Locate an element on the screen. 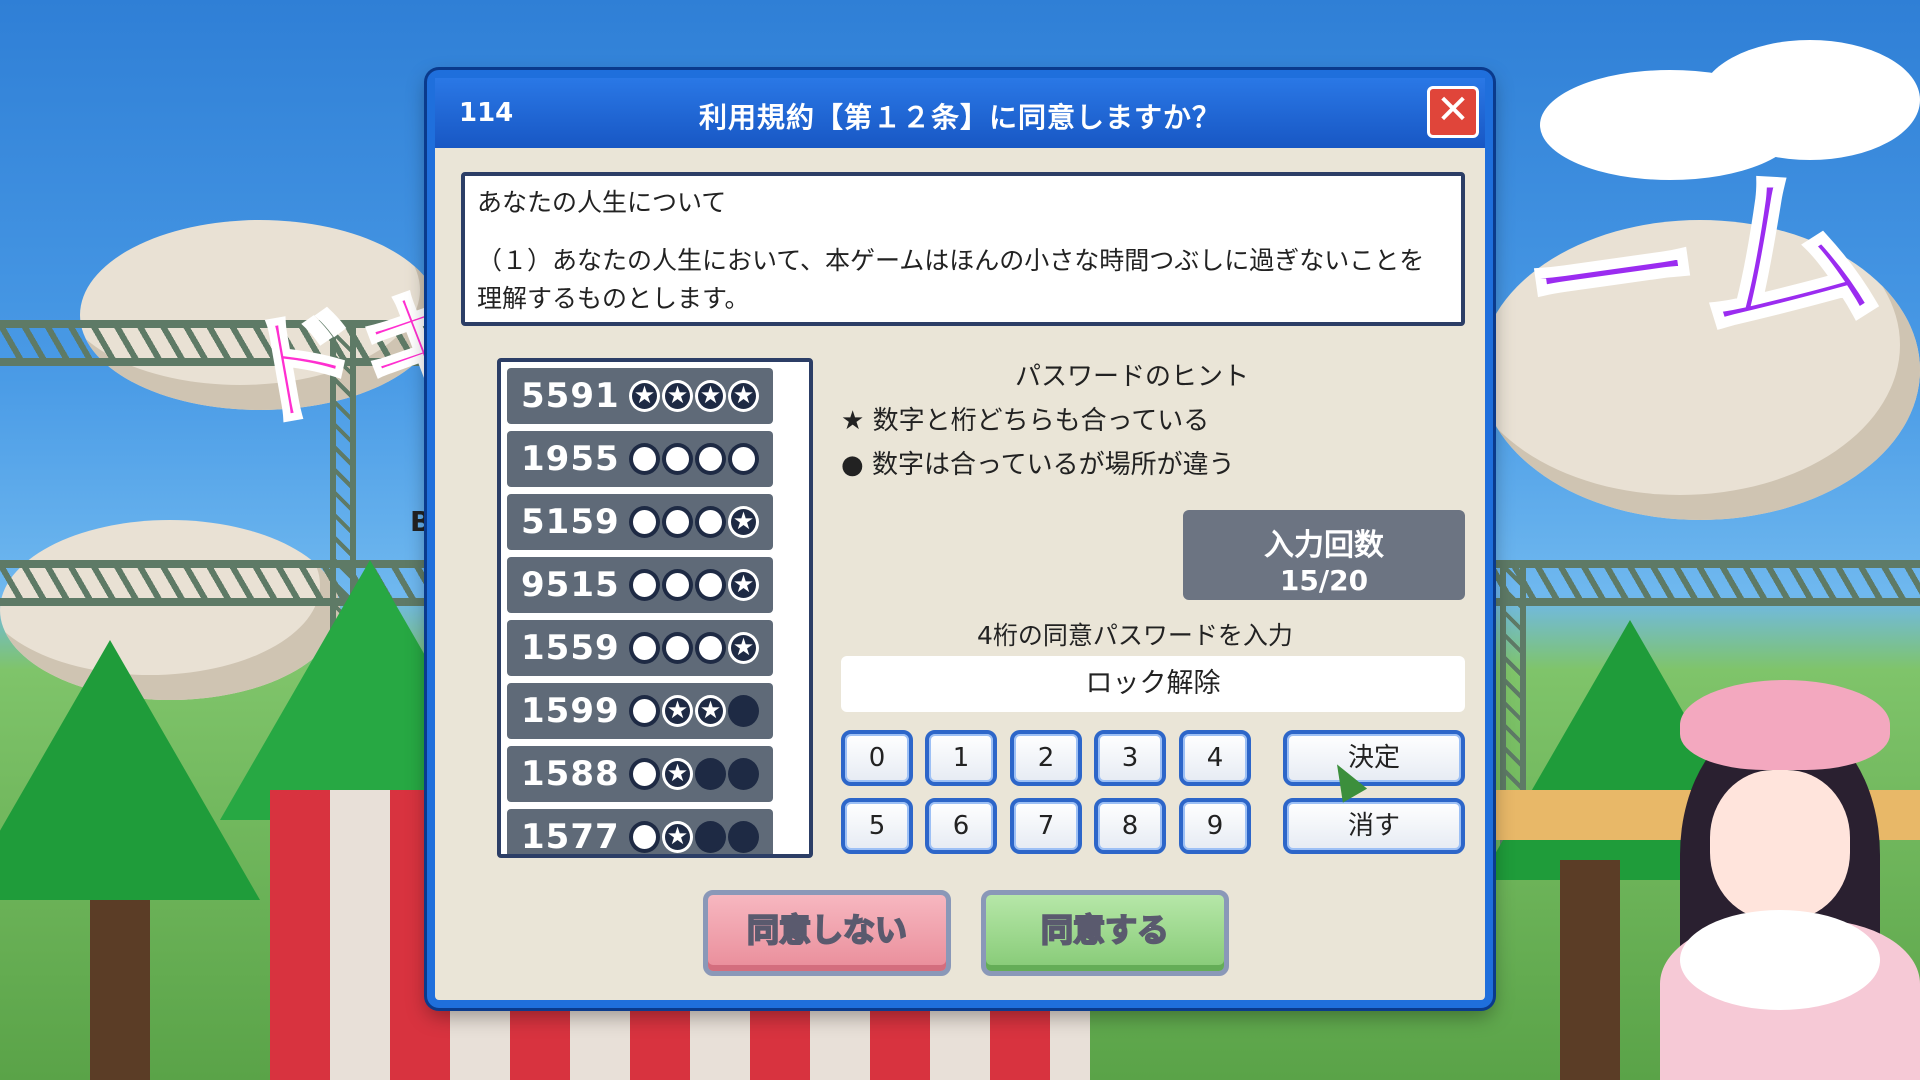  dialog-titlebar: 114 利用規約【第１２条】に同意しますか？ ✕ is located at coordinates (960, 113).